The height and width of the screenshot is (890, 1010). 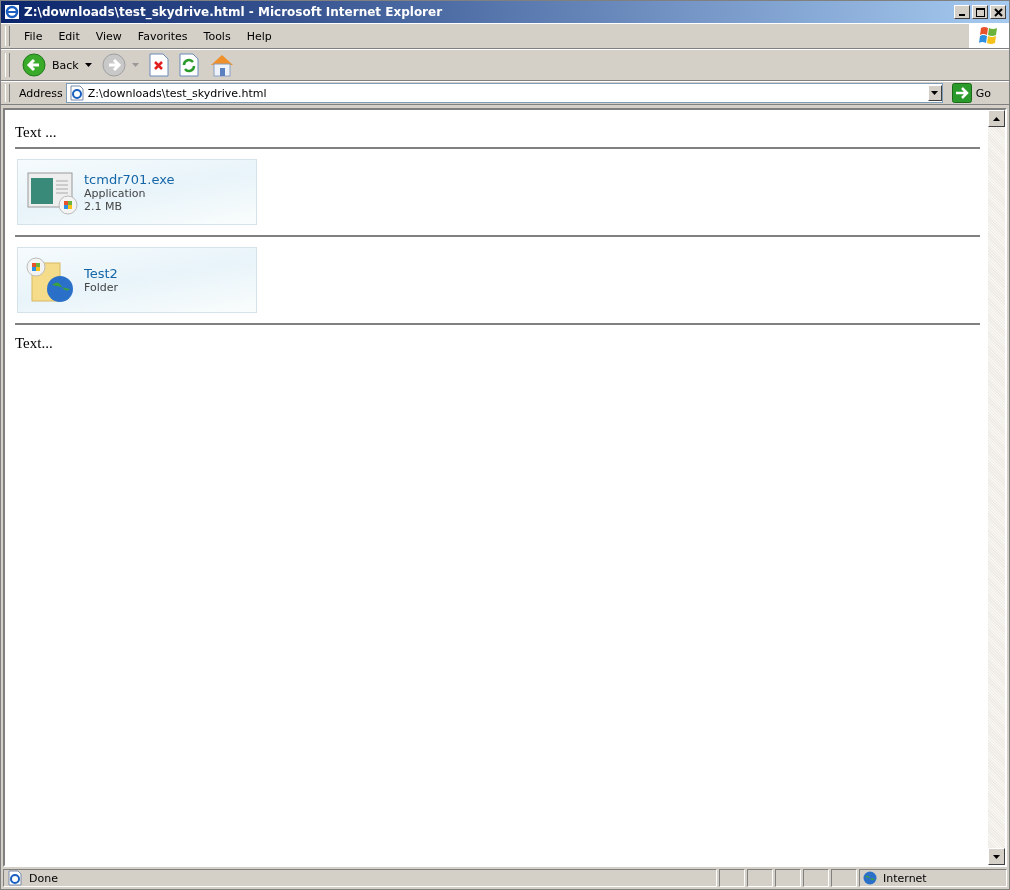 I want to click on minimize-button, so click(x=962, y=12).